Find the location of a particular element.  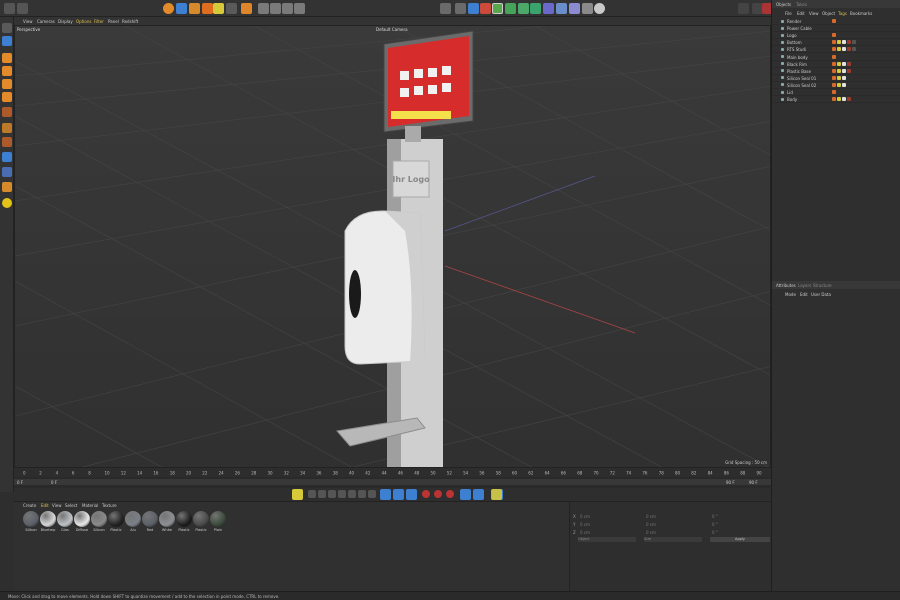

subdivision-icon is located at coordinates (497, 8).